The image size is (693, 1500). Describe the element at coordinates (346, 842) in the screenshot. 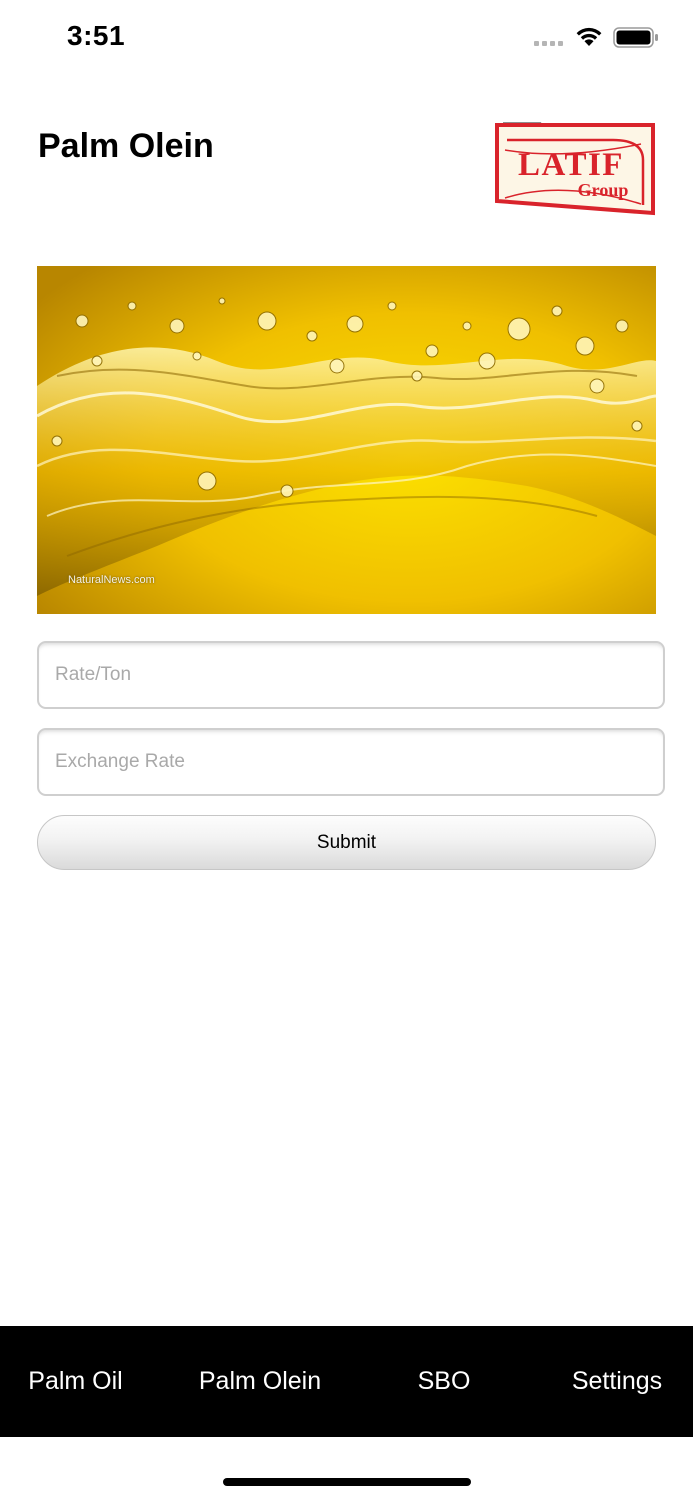

I see `submit-button: Submit` at that location.